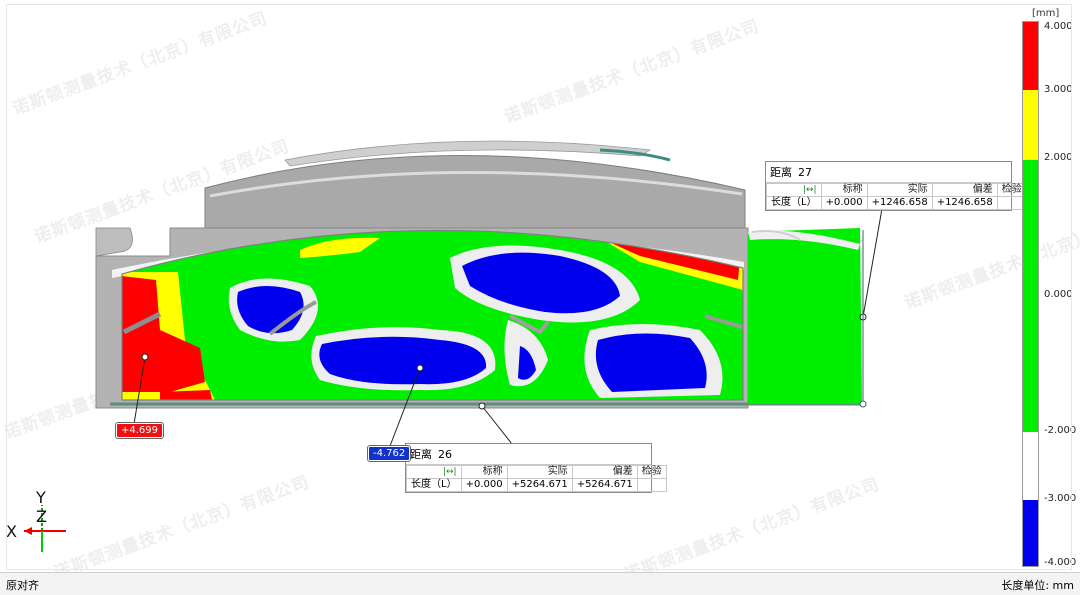 This screenshot has height=595, width=1080. Describe the element at coordinates (1058, 26) in the screenshot. I see `legend-tick: 4.000` at that location.